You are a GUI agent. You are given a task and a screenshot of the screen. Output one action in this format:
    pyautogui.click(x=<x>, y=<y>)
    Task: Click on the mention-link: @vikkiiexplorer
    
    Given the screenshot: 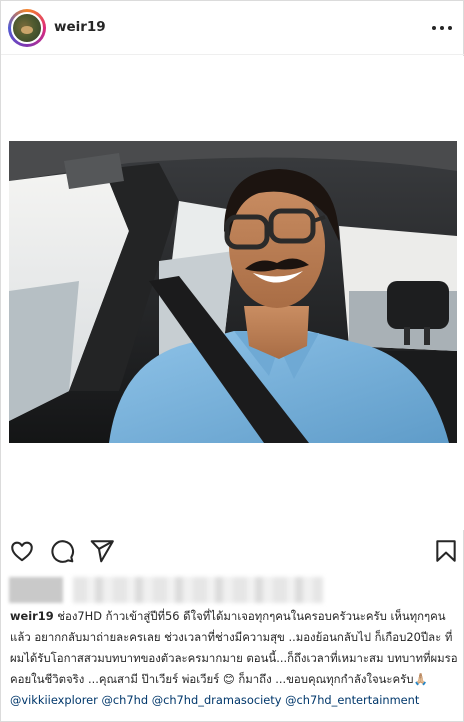 What is the action you would take?
    pyautogui.click(x=54, y=700)
    